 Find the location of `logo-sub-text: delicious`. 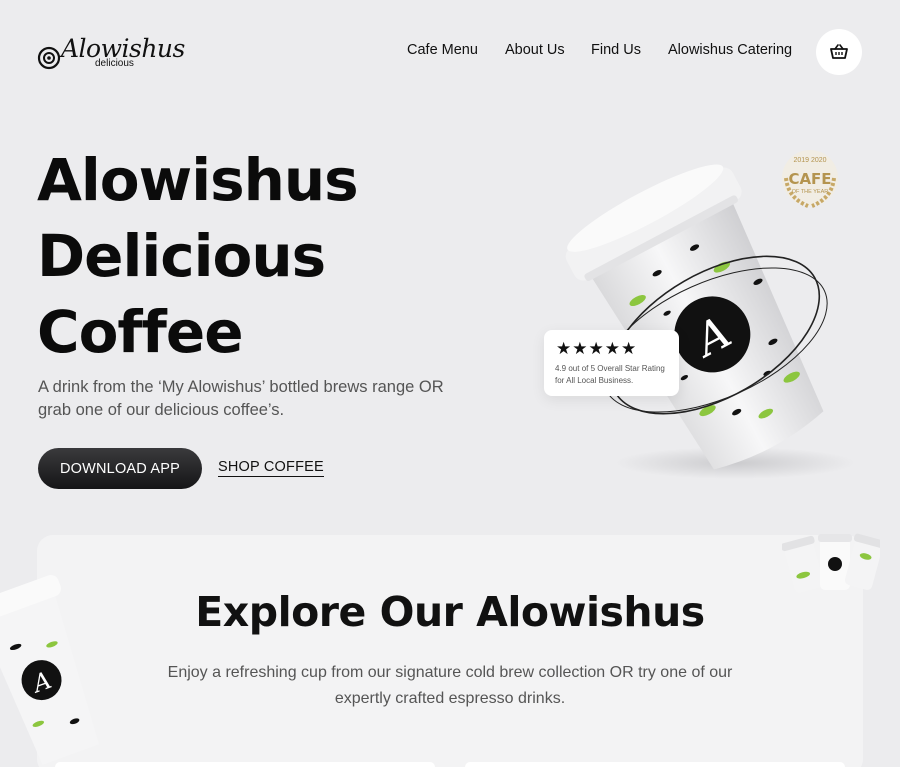

logo-sub-text: delicious is located at coordinates (114, 63).